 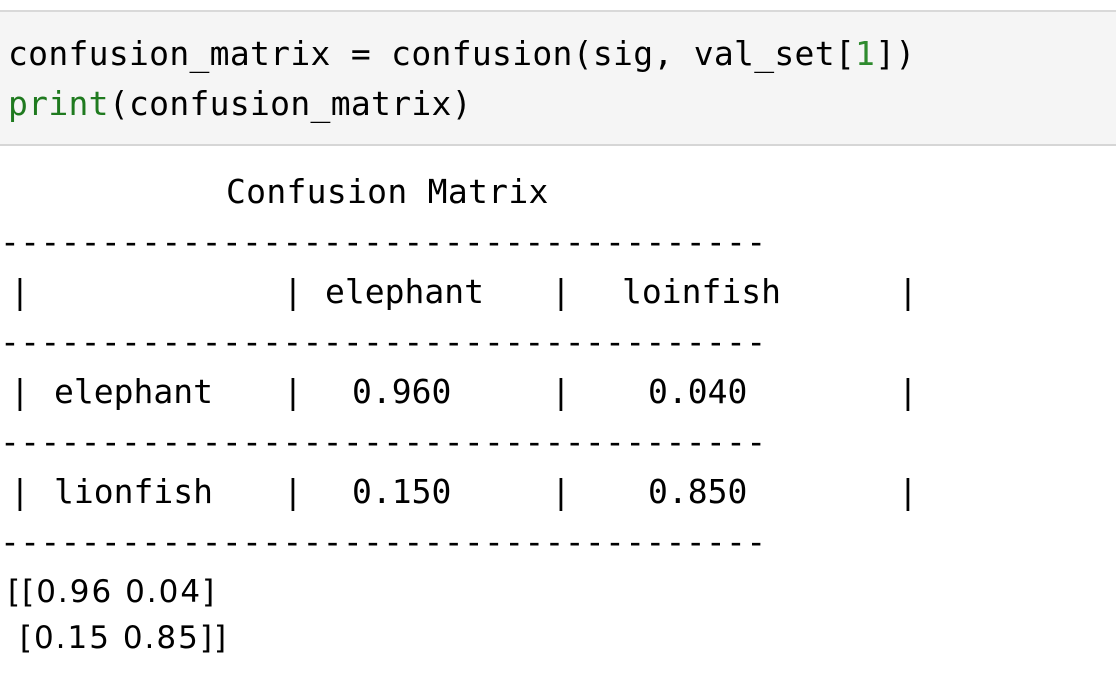 What do you see at coordinates (698, 391) in the screenshot?
I see `cell-value: 0.040` at bounding box center [698, 391].